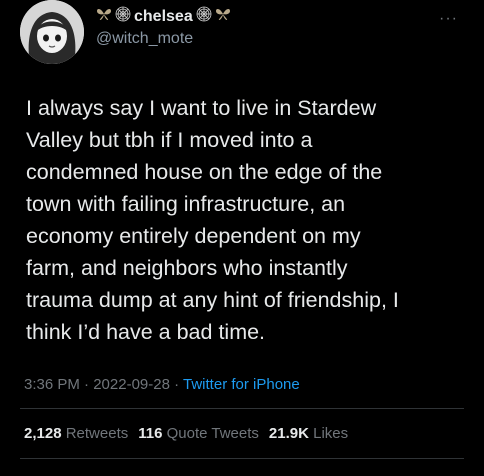  I want to click on quotes-stat: 116 Quote Tweets, so click(198, 433).